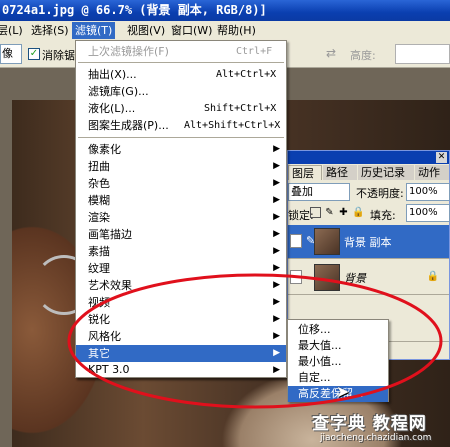 The height and width of the screenshot is (447, 450). Describe the element at coordinates (246, 74) in the screenshot. I see `shortcut-label: Alt+Ctrl+X` at that location.